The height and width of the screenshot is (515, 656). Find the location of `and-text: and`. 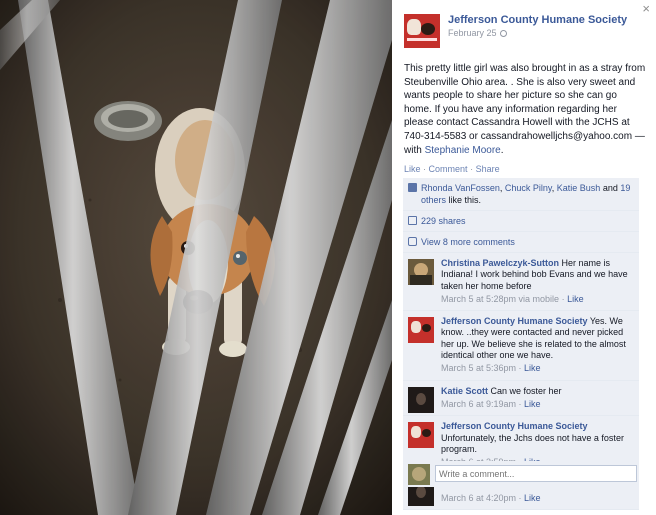

and-text: and is located at coordinates (610, 188).